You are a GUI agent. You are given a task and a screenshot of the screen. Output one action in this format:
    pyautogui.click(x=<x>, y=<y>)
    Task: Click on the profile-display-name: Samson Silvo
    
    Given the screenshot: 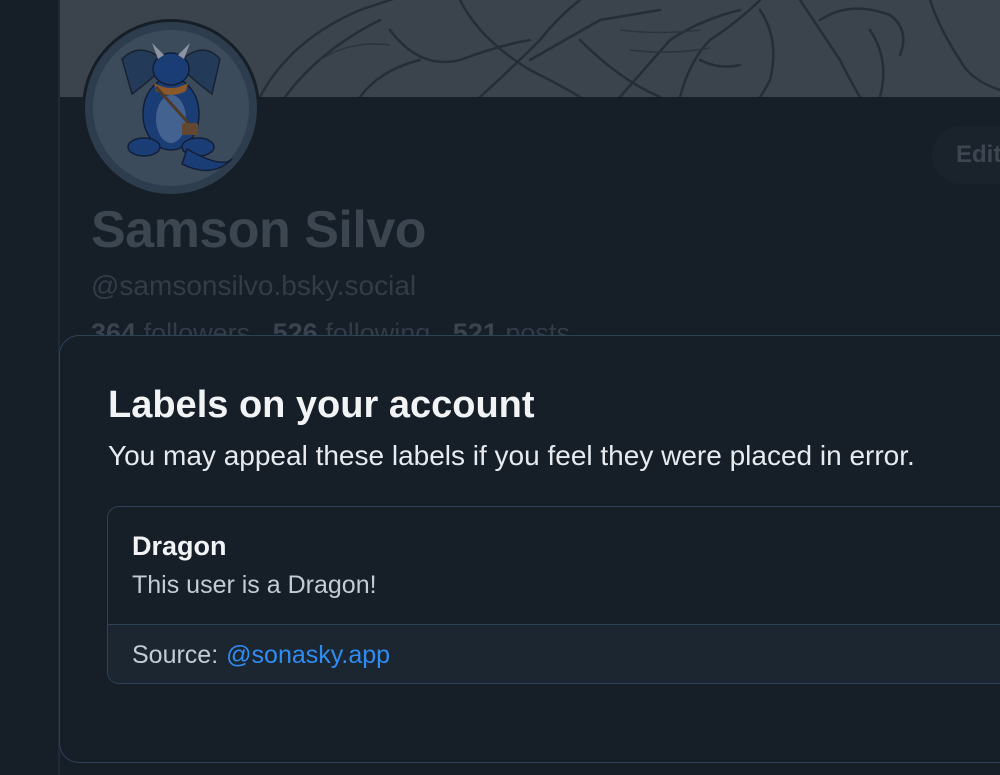 What is the action you would take?
    pyautogui.click(x=259, y=230)
    